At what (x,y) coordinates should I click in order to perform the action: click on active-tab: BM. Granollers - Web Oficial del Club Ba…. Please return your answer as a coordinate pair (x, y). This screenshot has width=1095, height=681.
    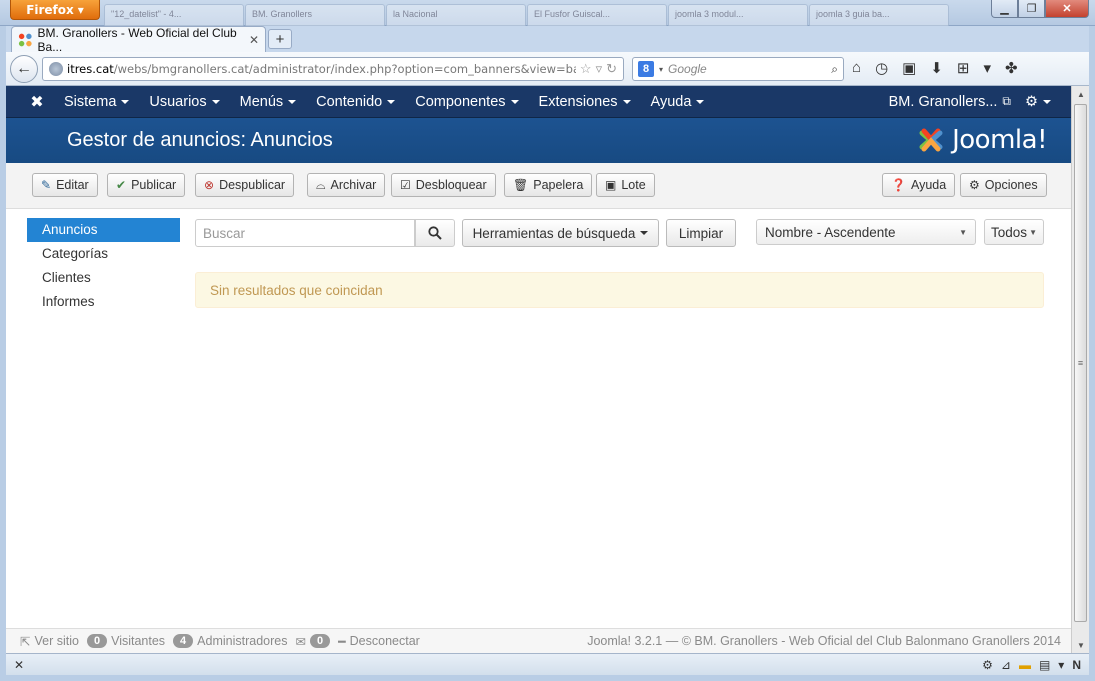
    Looking at the image, I should click on (138, 40).